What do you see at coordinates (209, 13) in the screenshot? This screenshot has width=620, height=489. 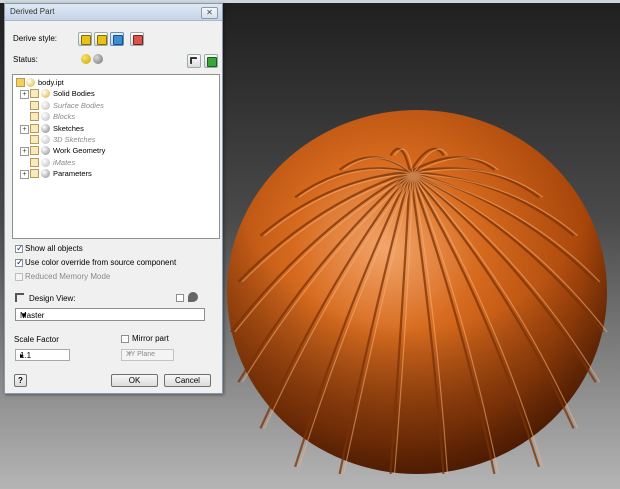 I see `close-button: ✕` at bounding box center [209, 13].